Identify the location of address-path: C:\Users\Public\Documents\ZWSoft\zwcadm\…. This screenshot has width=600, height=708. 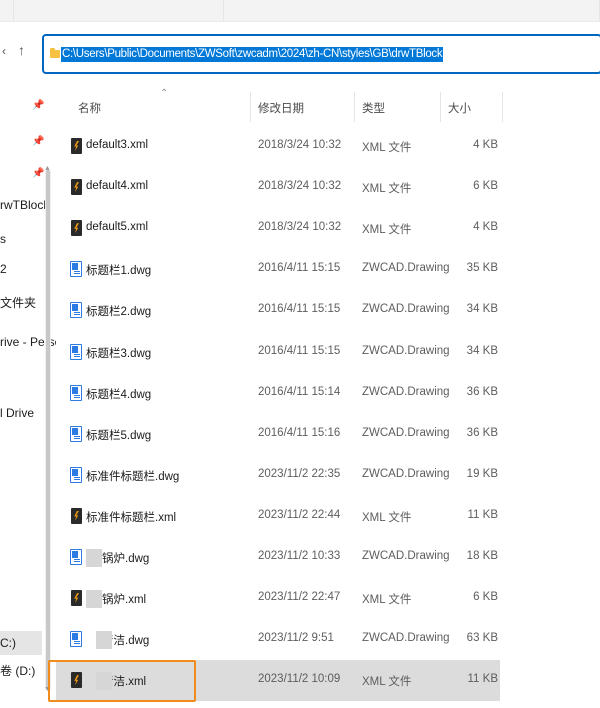
(252, 54).